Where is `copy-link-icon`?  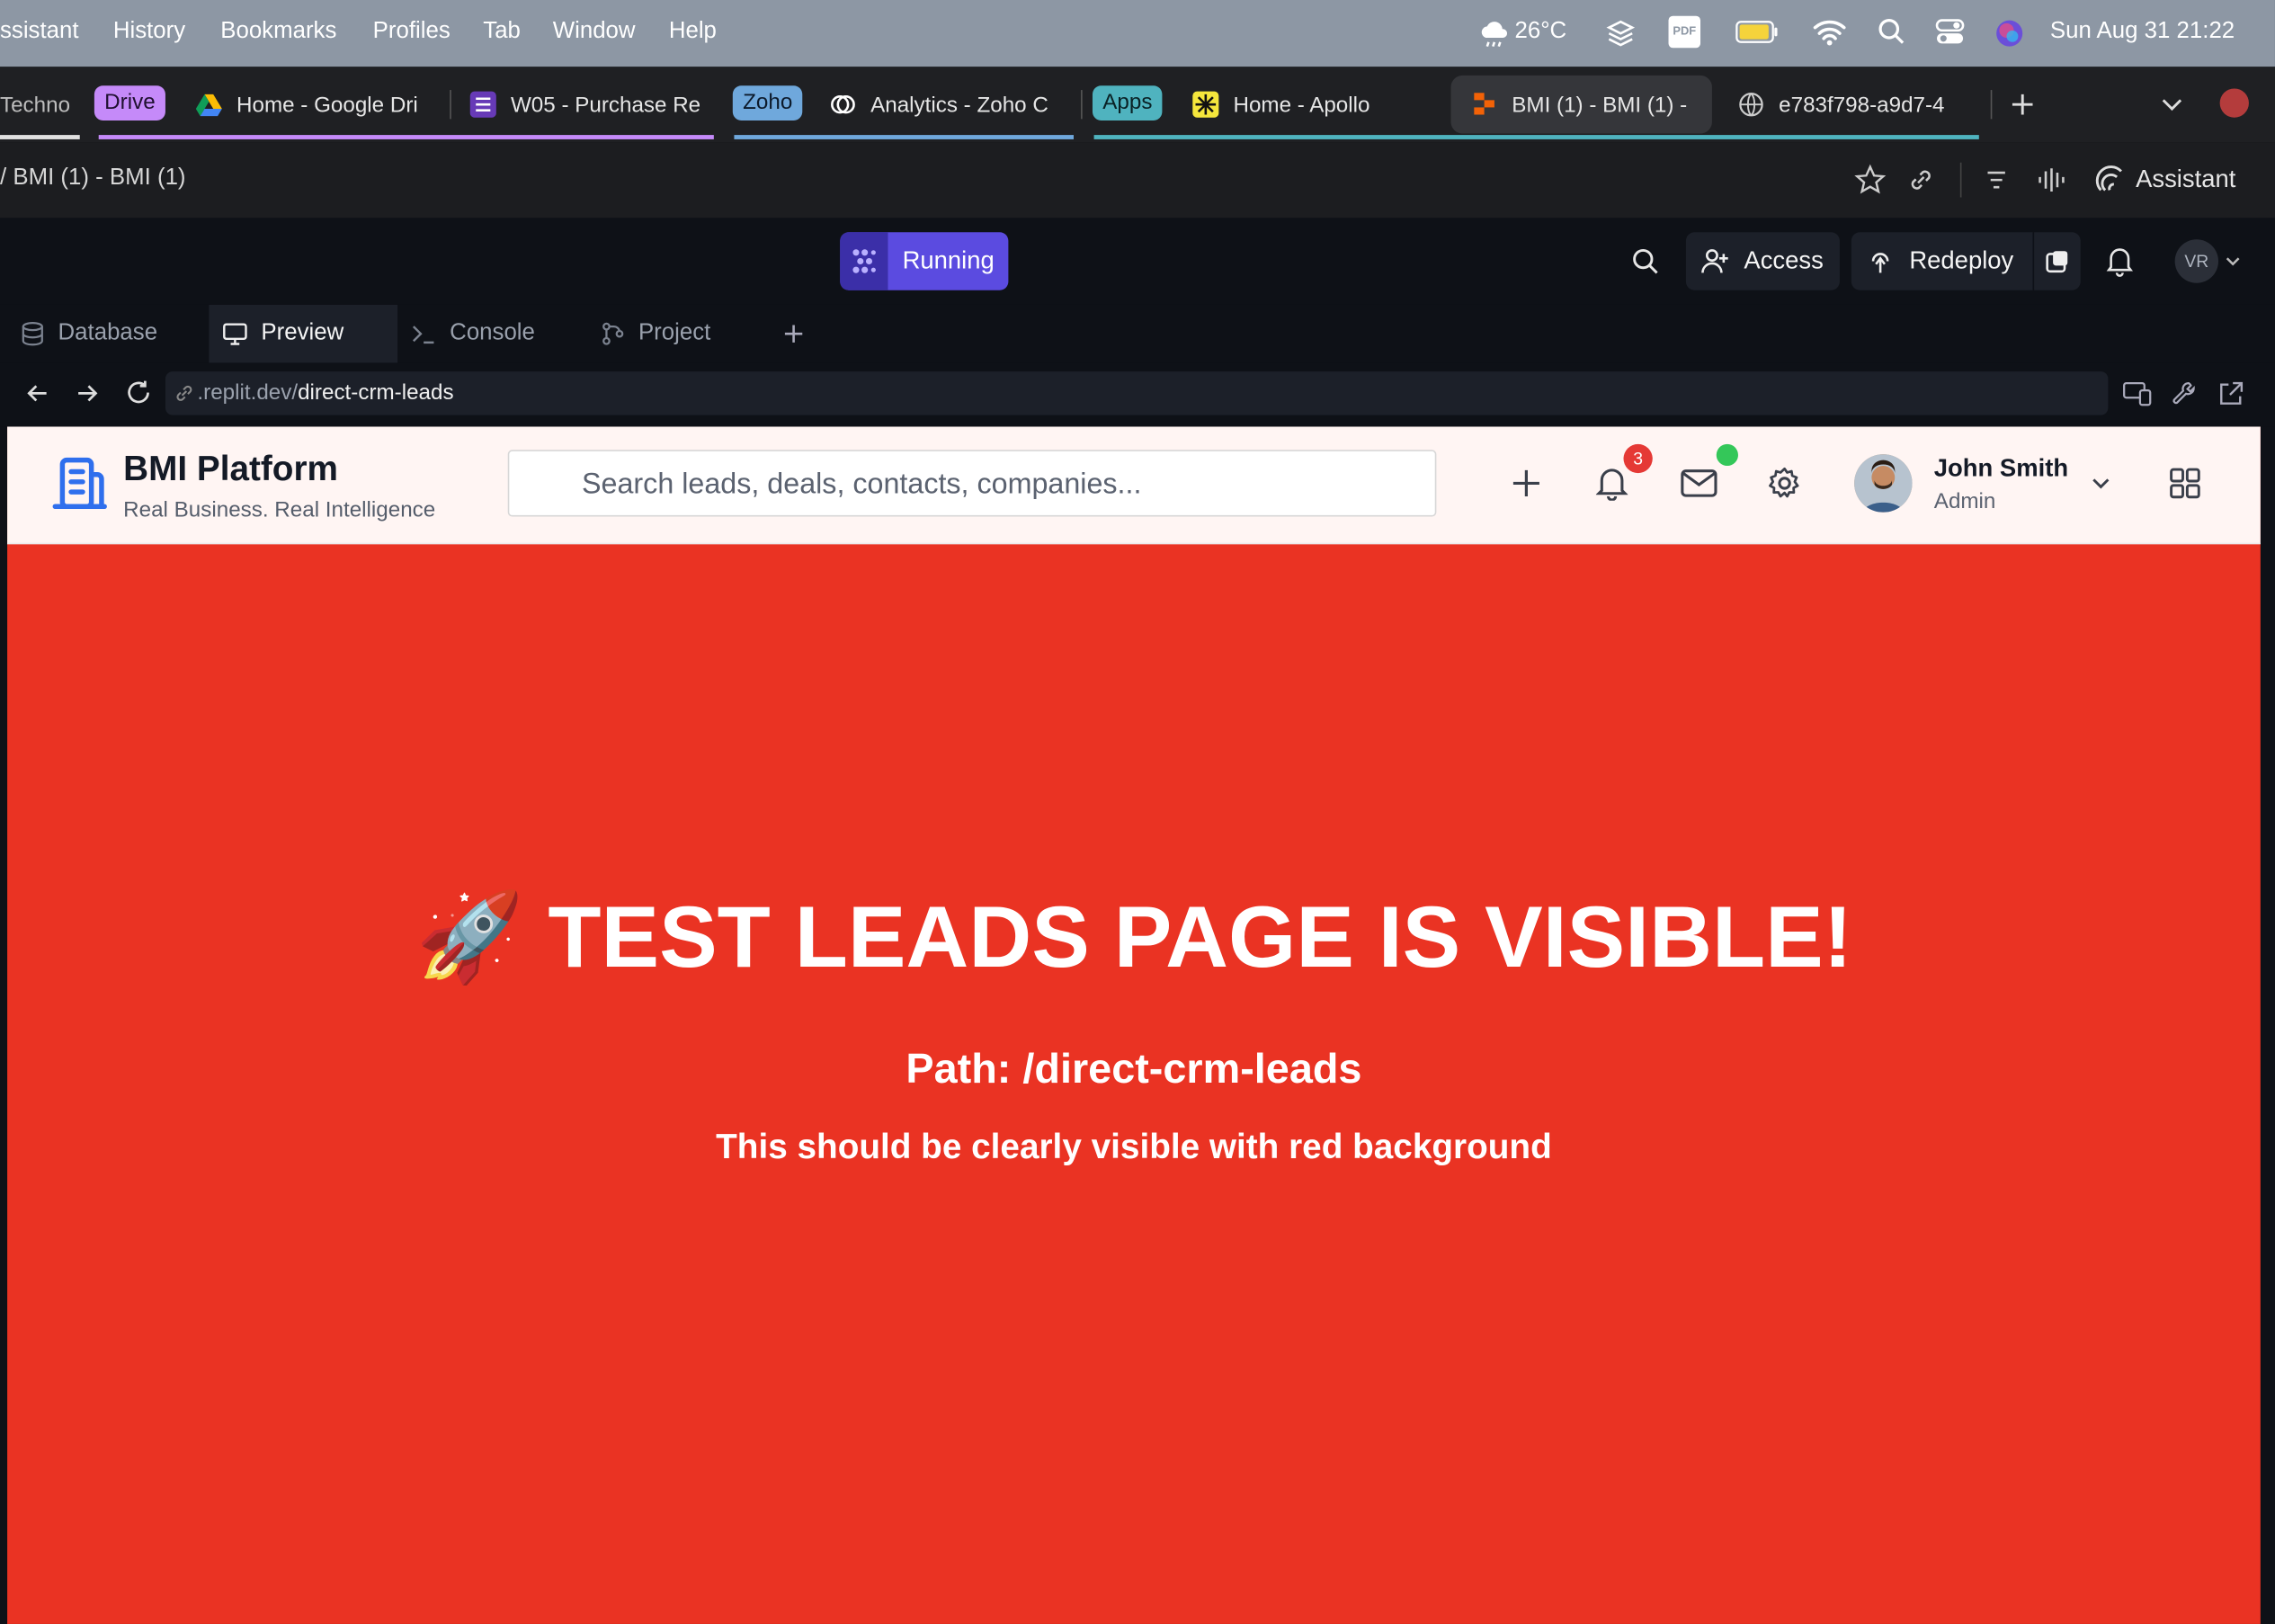
copy-link-icon is located at coordinates (1921, 179).